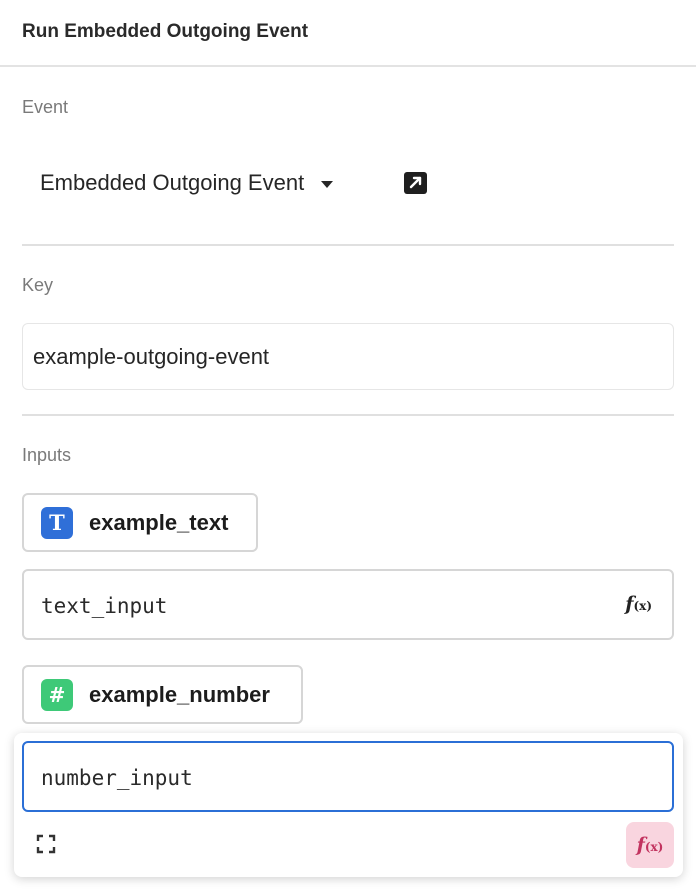  Describe the element at coordinates (104, 606) in the screenshot. I see `input-value: text_input` at that location.